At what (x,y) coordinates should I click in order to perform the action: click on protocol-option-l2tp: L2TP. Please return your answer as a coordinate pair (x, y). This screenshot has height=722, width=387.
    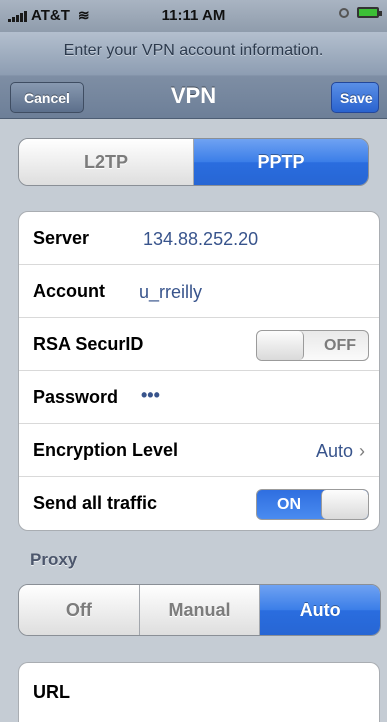
    Looking at the image, I should click on (106, 162).